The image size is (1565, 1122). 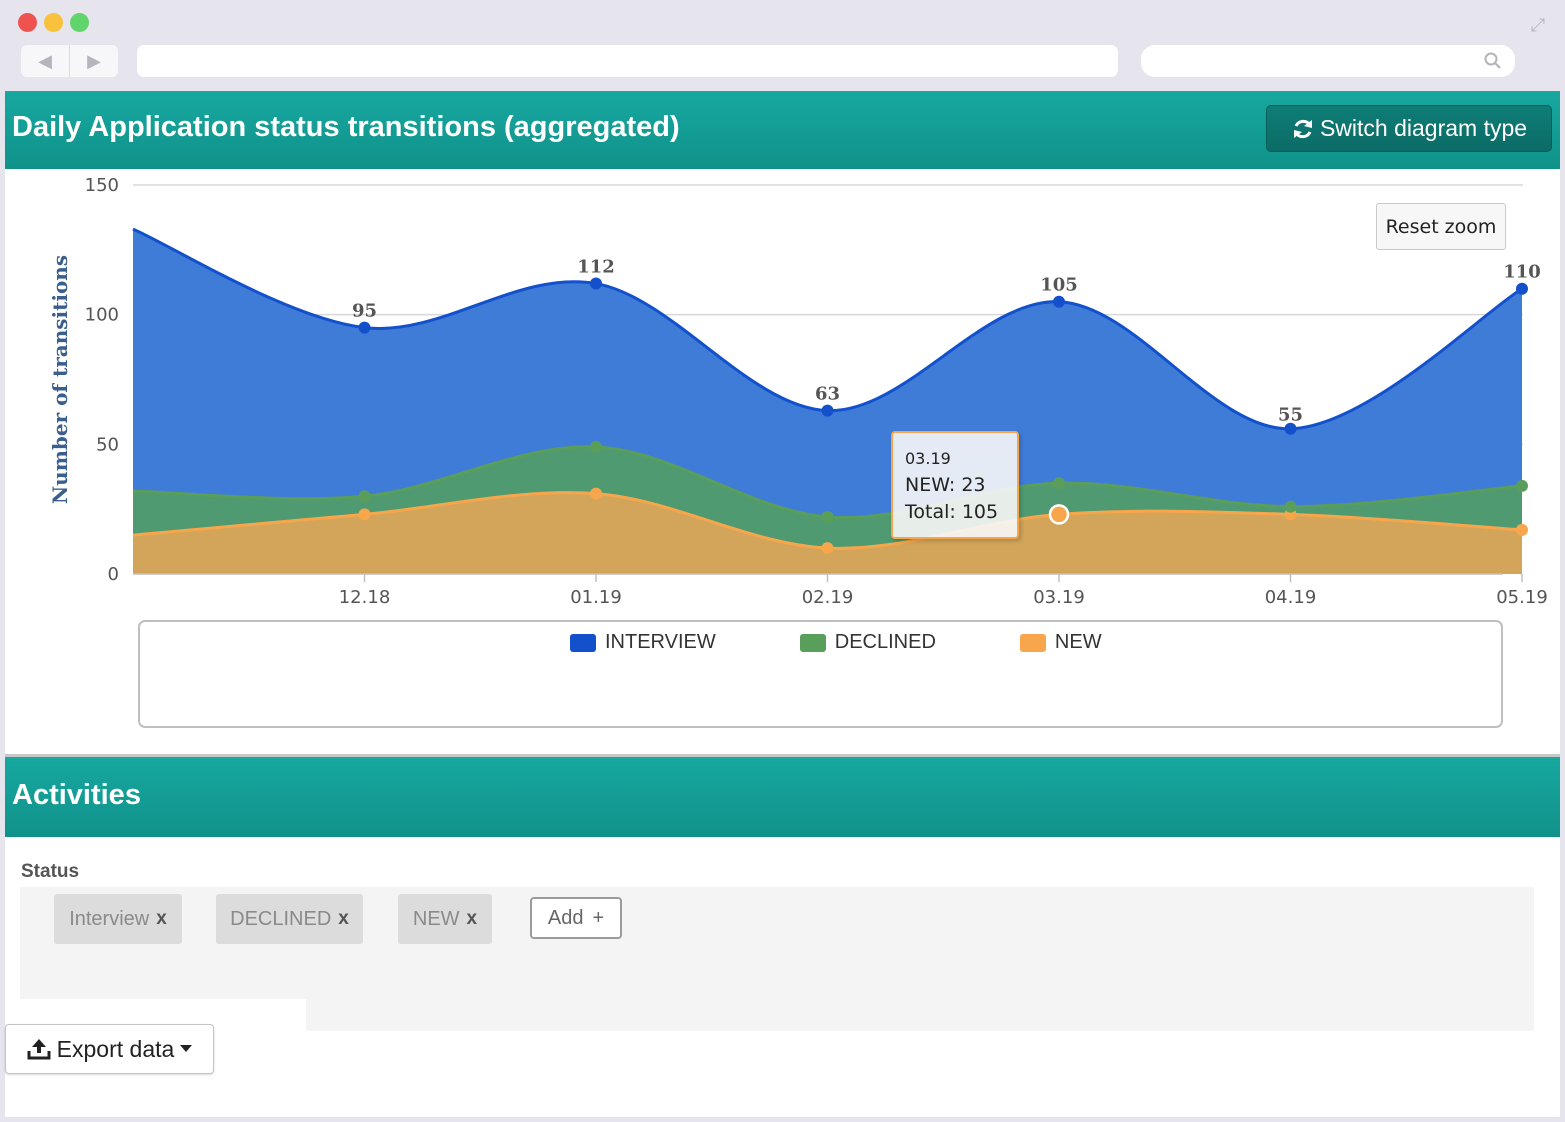 I want to click on export-data-label: Export data, so click(x=115, y=1048).